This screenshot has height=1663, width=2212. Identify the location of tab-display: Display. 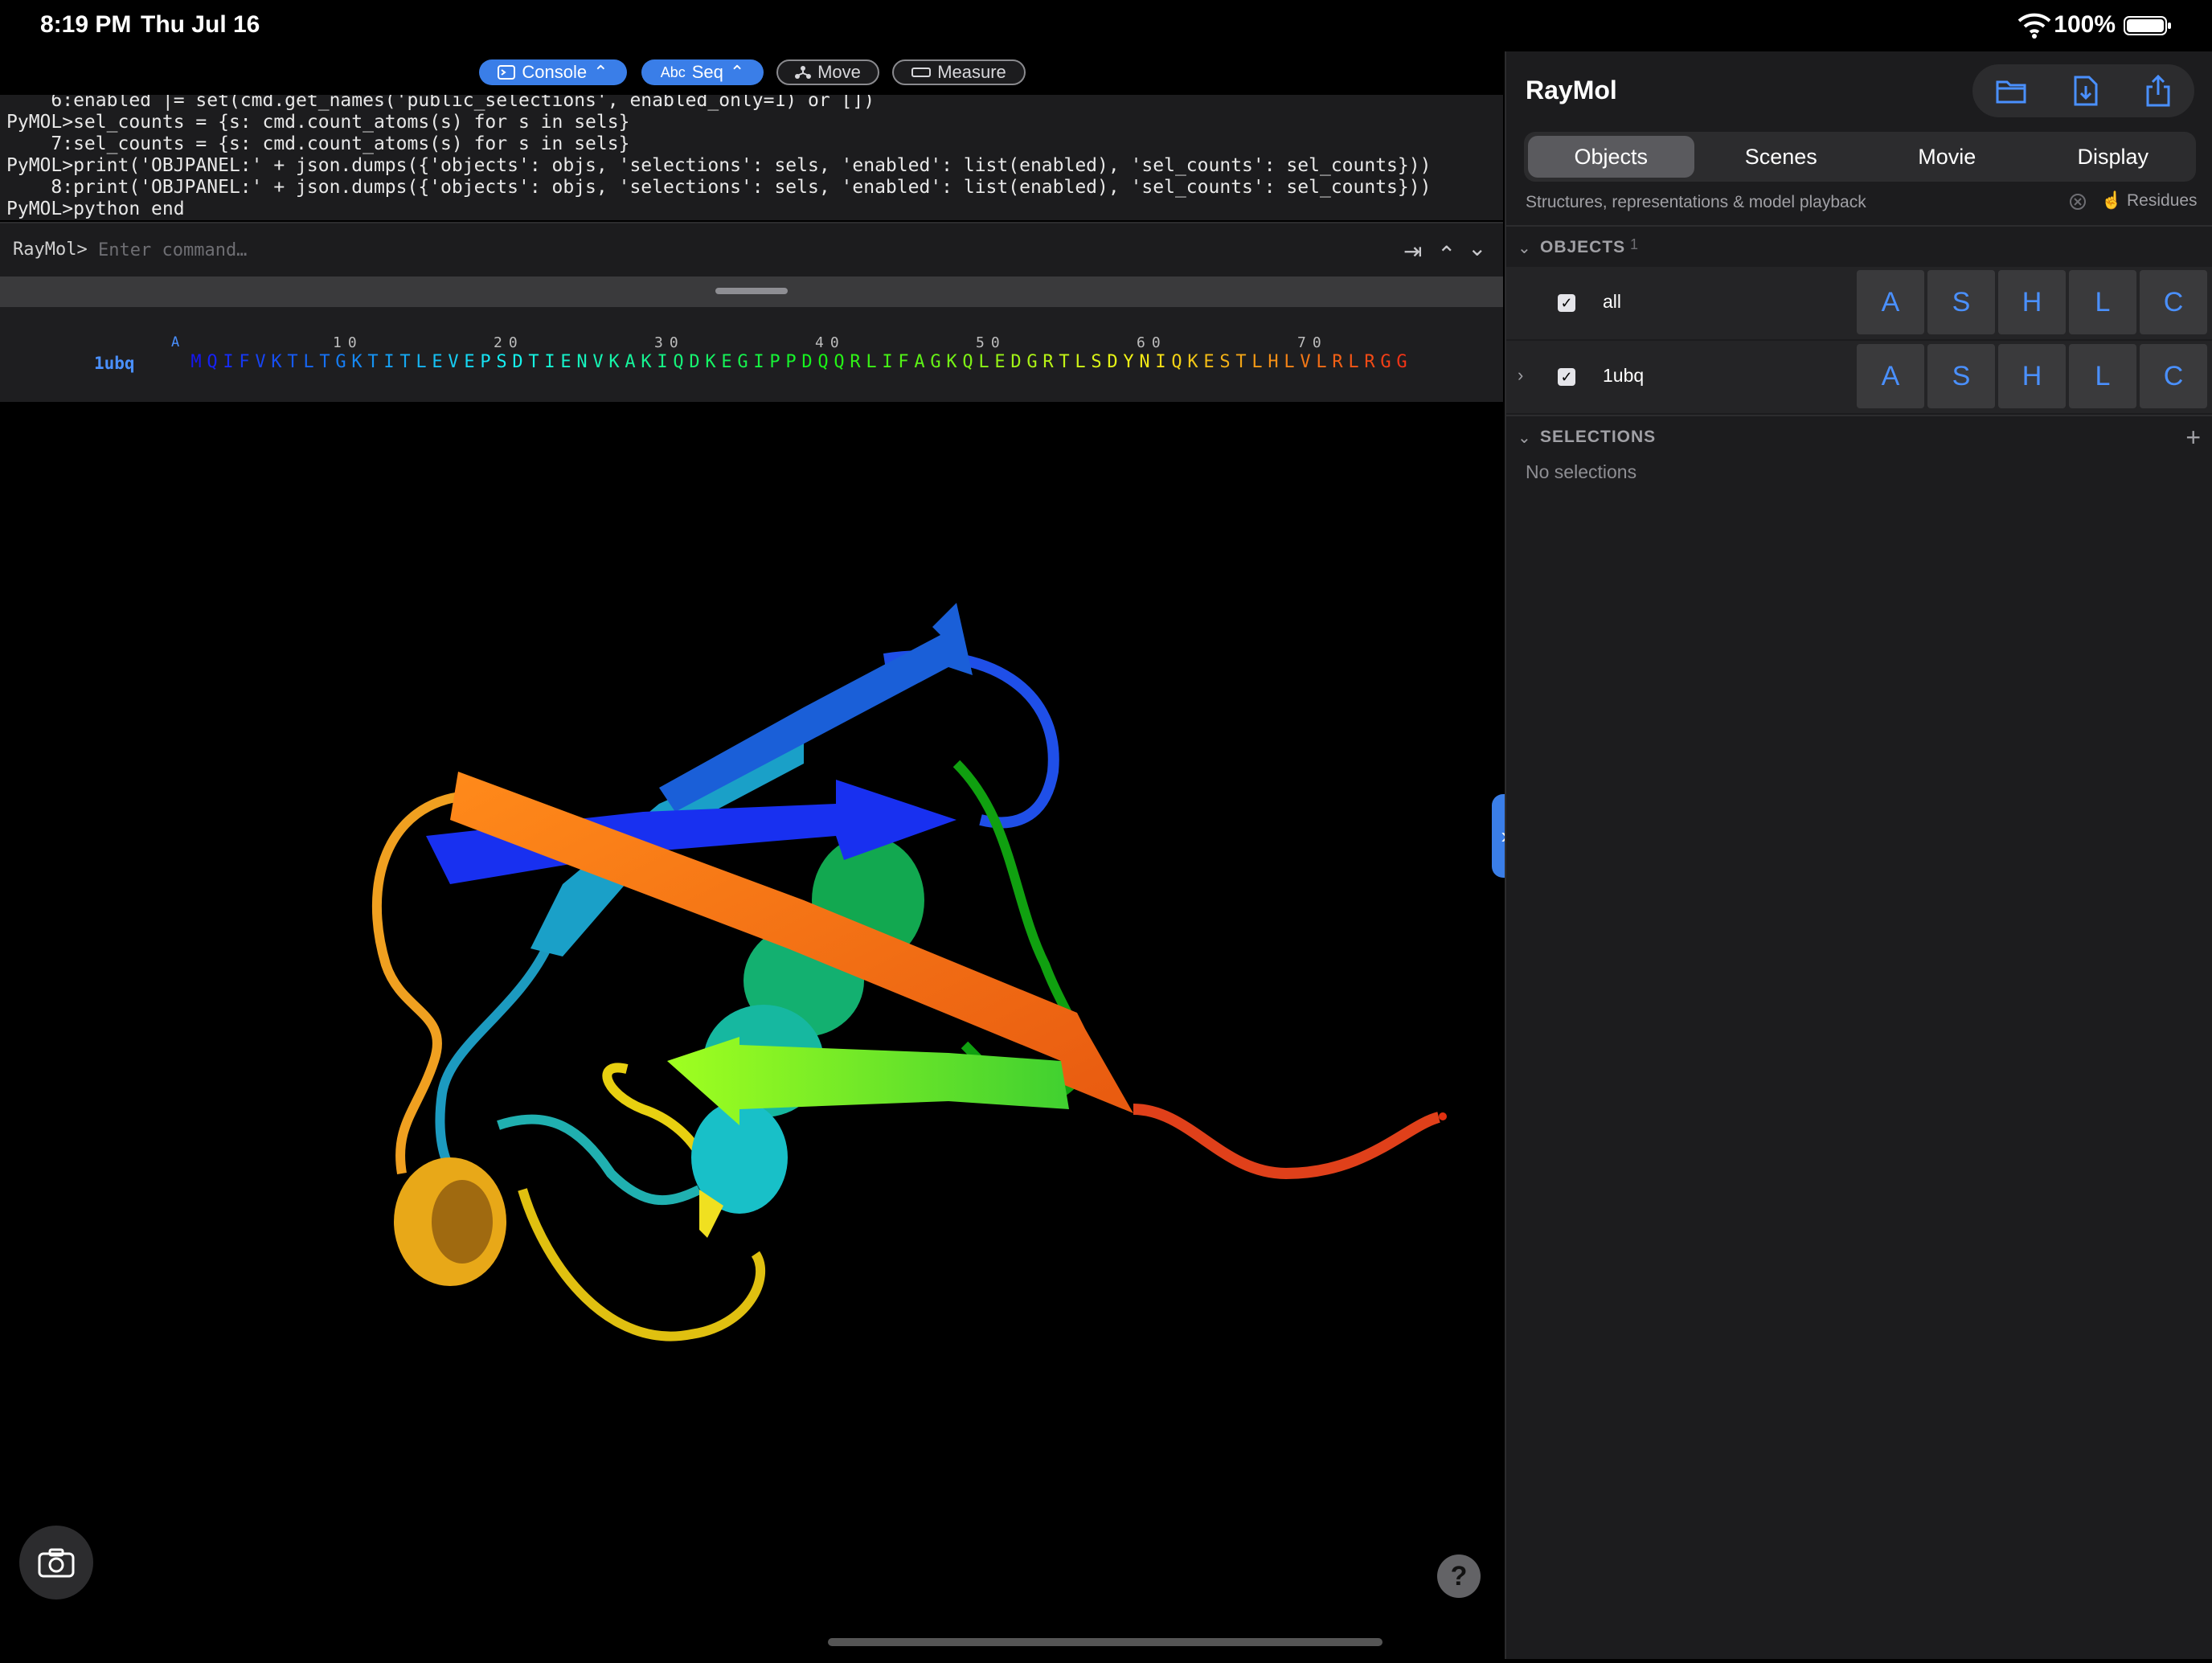
(2113, 157).